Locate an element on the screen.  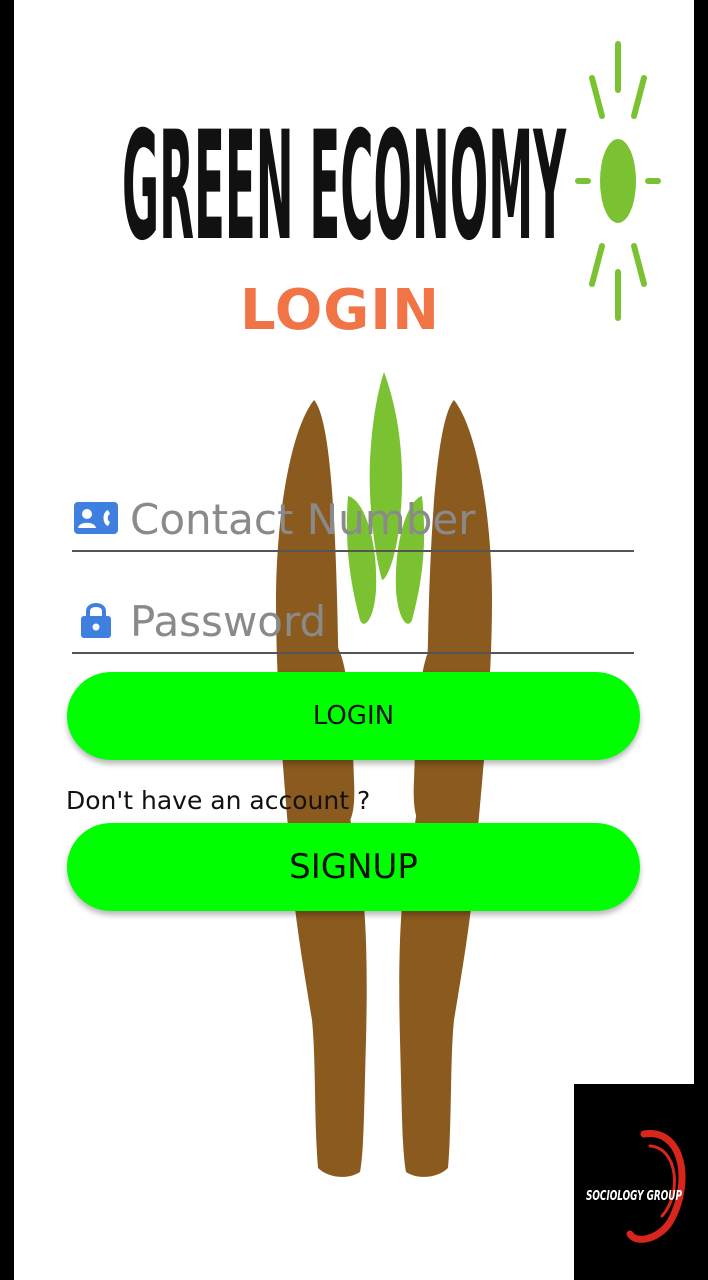
sponsor-logo-text: SOCIOLOGY GROUP is located at coordinates (634, 1196).